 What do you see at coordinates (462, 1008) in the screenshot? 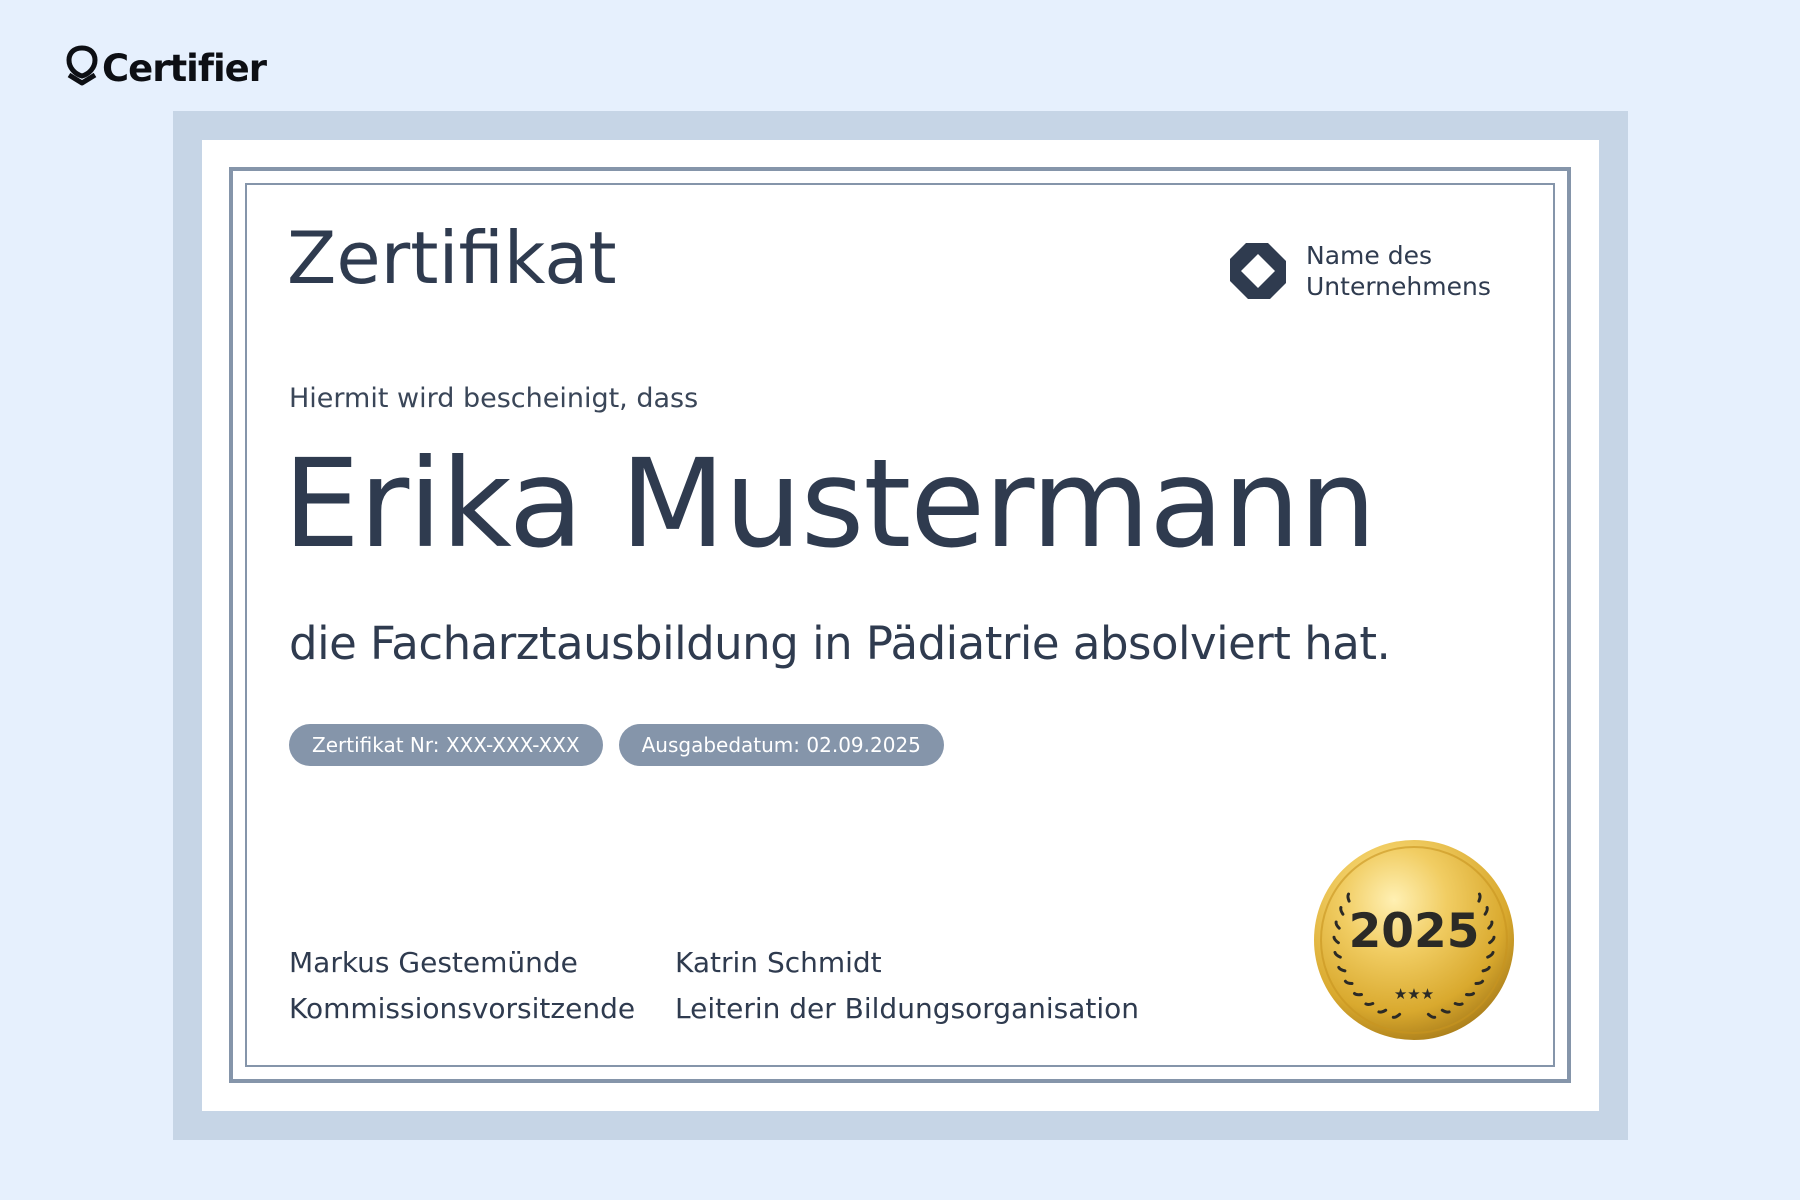
I see `signatory-role: Kommissionsvorsitzende` at bounding box center [462, 1008].